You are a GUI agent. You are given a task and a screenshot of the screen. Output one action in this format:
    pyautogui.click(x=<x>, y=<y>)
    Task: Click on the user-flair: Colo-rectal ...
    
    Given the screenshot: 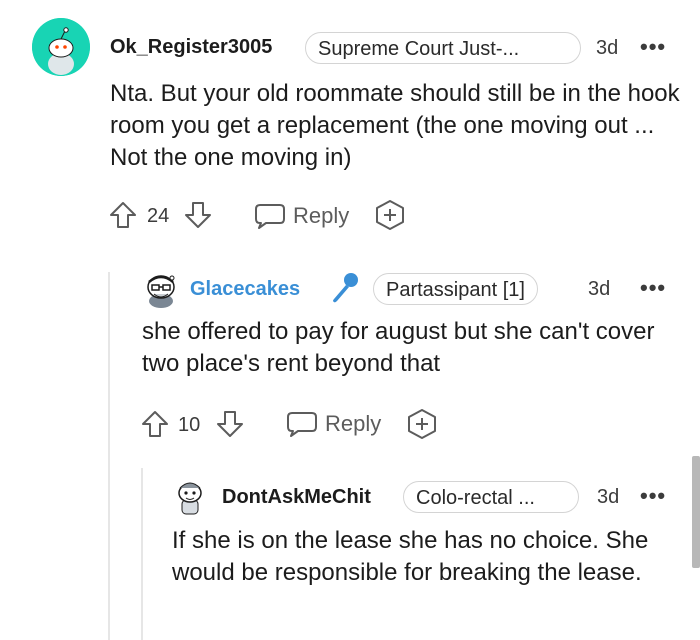 What is the action you would take?
    pyautogui.click(x=491, y=497)
    